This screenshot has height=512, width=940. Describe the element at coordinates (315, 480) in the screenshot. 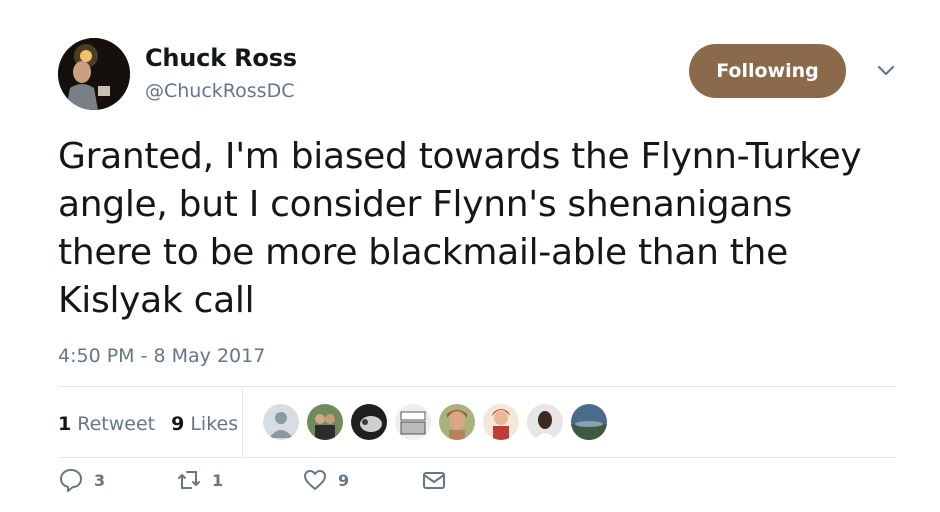

I see `heart-icon` at that location.